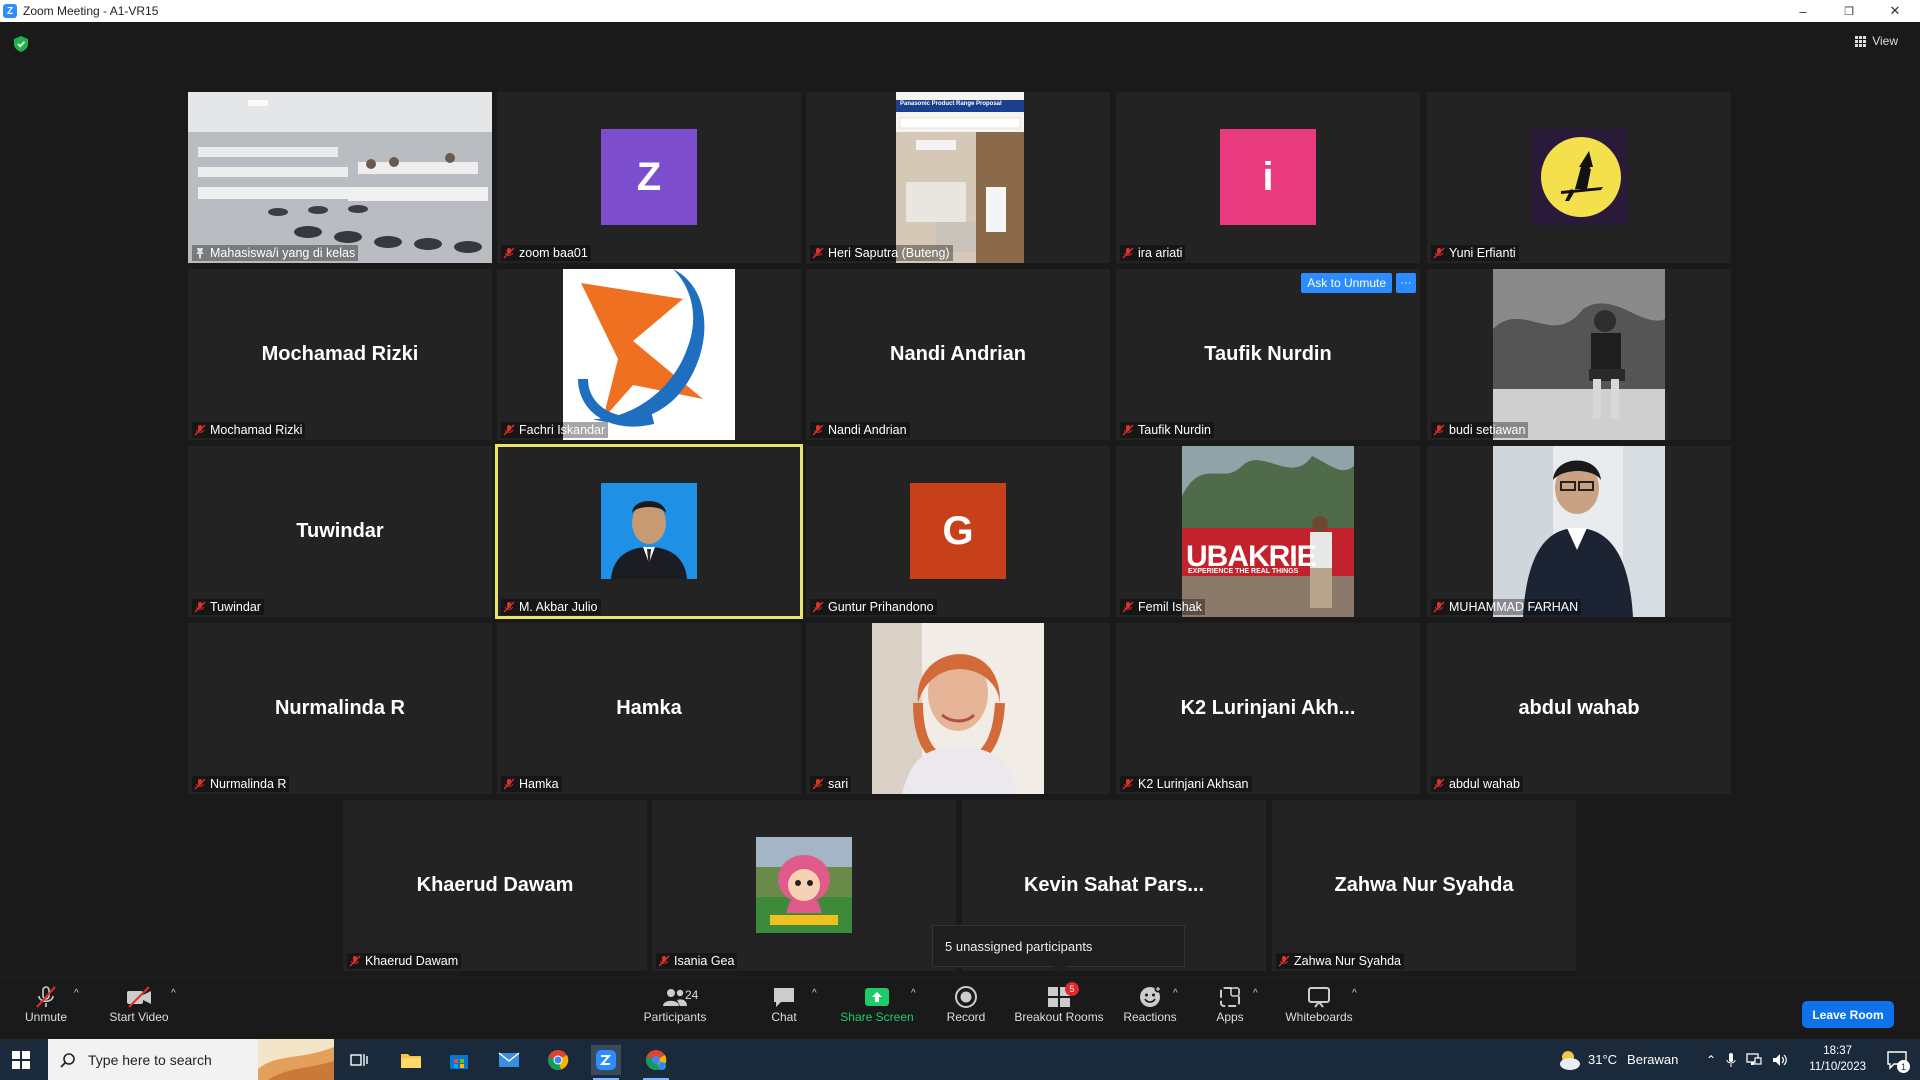 Image resolution: width=1920 pixels, height=1080 pixels. Describe the element at coordinates (1848, 1014) in the screenshot. I see `leave-room-button: Leave Room` at that location.